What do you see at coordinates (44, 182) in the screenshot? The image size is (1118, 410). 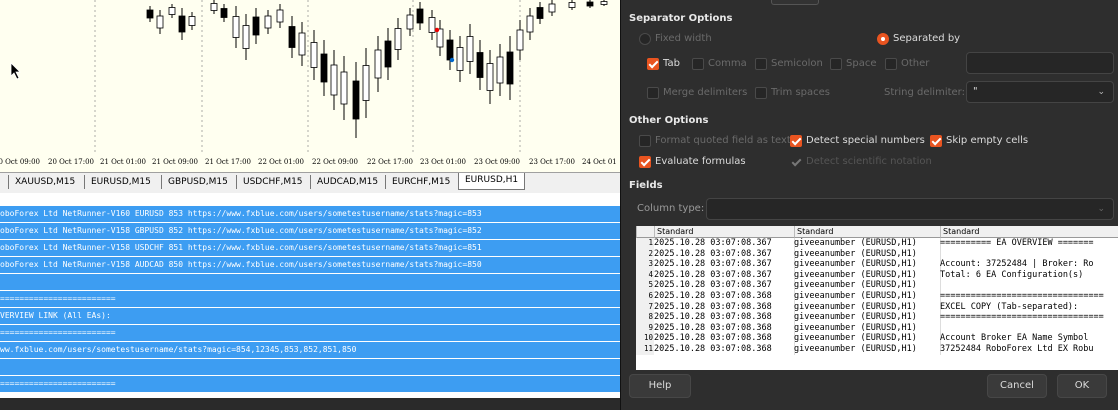 I see `tab-xauusd-m15: XAUUSD,M15` at bounding box center [44, 182].